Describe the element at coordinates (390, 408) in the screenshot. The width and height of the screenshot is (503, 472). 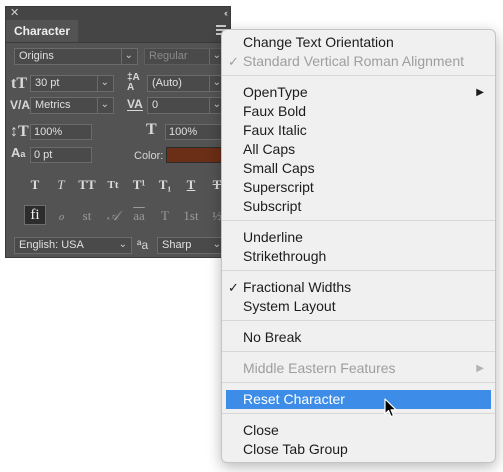
I see `mouse-cursor-icon` at that location.